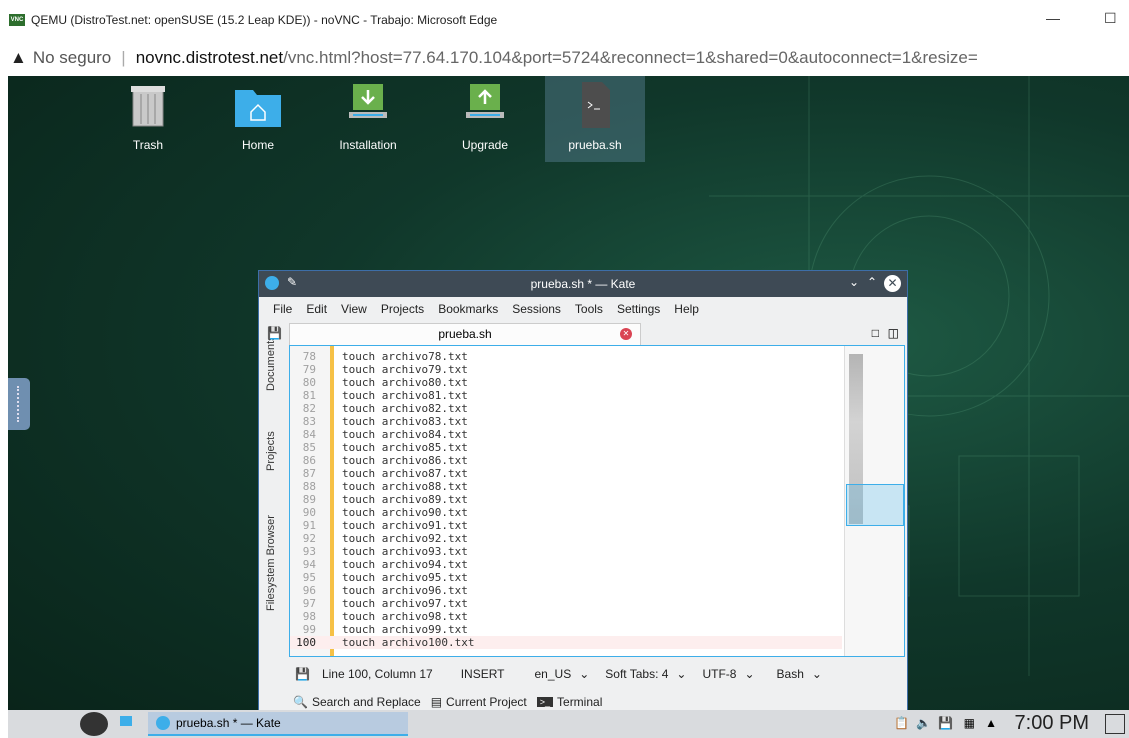  Describe the element at coordinates (405, 473) in the screenshot. I see `line-code: touch archivo87.txt` at that location.